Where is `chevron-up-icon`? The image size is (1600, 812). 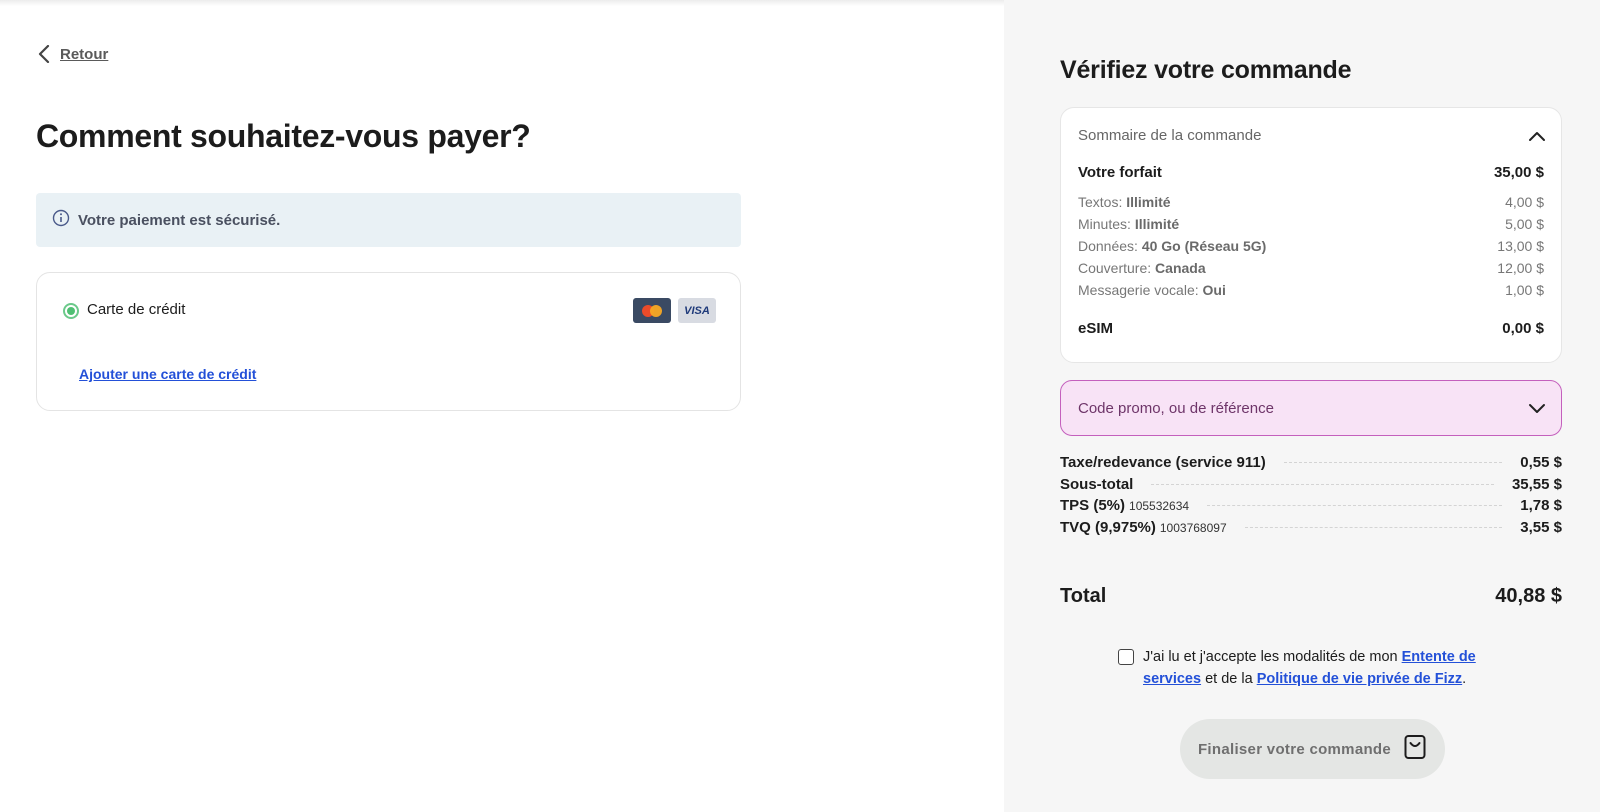
chevron-up-icon is located at coordinates (1537, 136).